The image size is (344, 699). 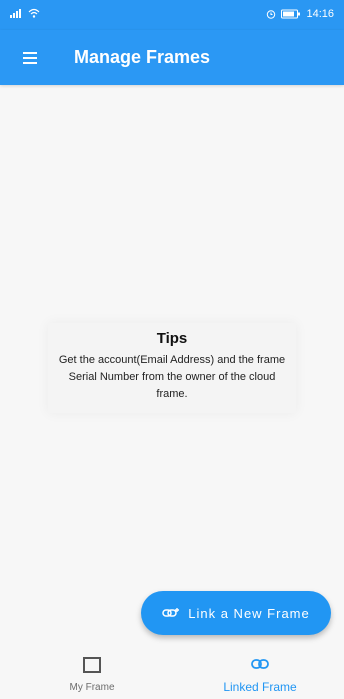 I want to click on fab-label: Link a New Frame, so click(x=249, y=613).